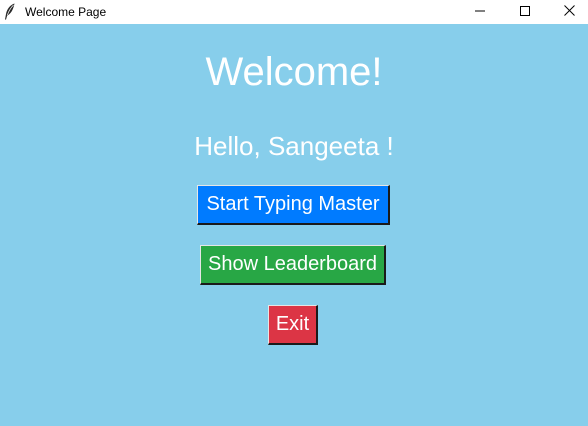  I want to click on close-icon, so click(569, 12).